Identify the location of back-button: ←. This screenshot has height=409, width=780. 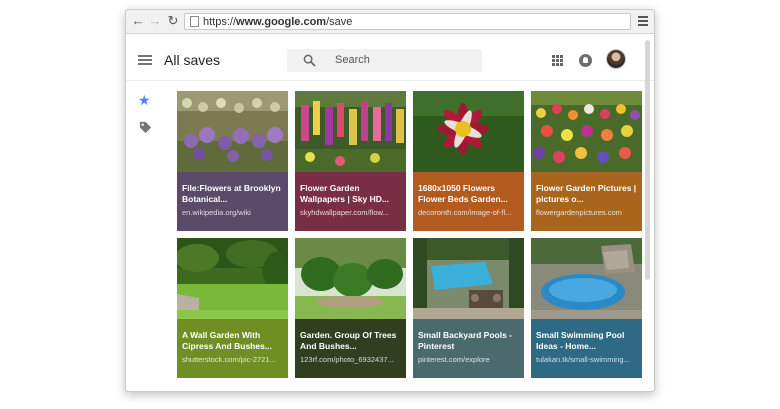
(138, 21).